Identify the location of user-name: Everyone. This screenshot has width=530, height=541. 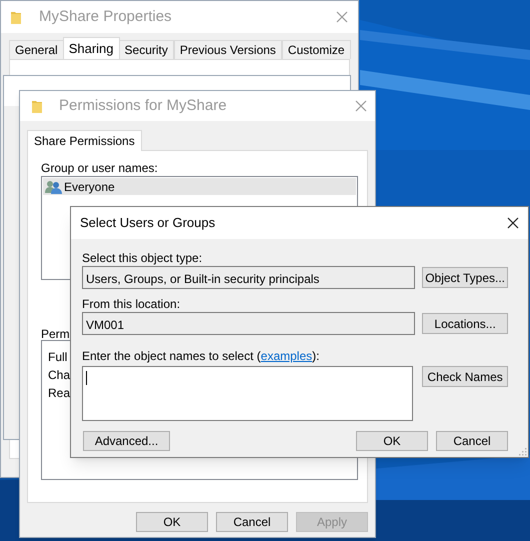
(89, 187).